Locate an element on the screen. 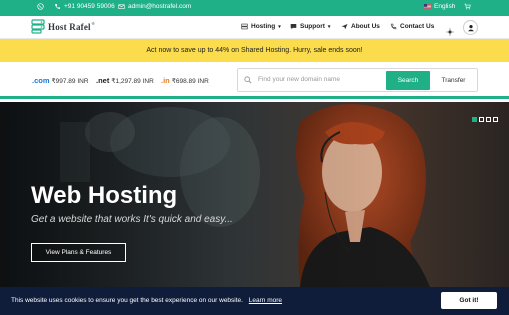 This screenshot has height=315, width=509. nav-about-label: About Us is located at coordinates (365, 26).